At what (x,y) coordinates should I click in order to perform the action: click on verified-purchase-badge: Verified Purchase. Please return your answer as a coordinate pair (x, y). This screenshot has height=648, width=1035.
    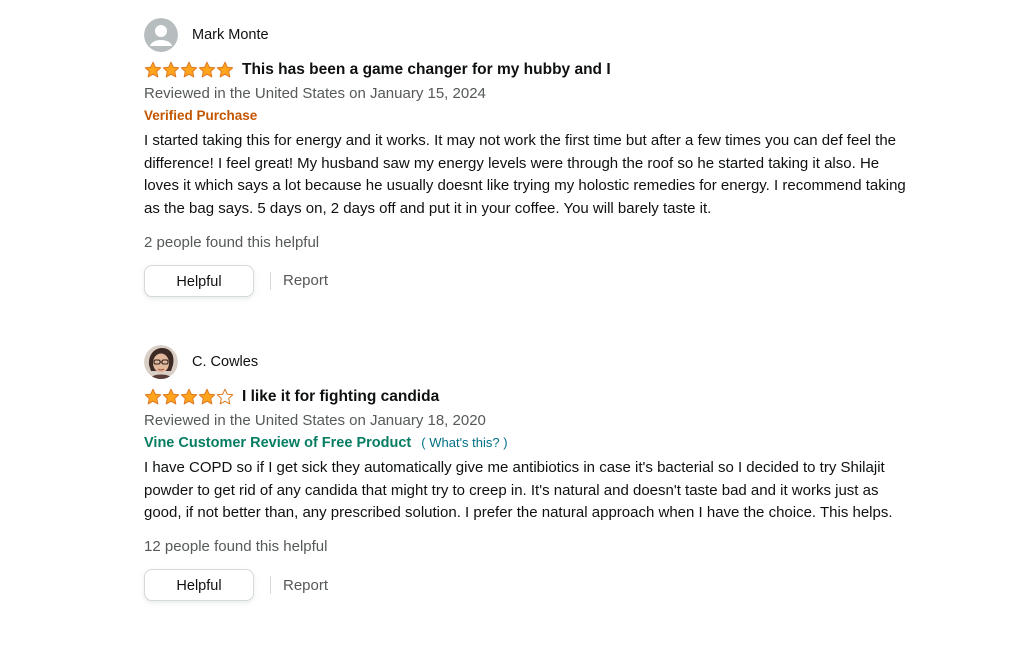
    Looking at the image, I should click on (529, 116).